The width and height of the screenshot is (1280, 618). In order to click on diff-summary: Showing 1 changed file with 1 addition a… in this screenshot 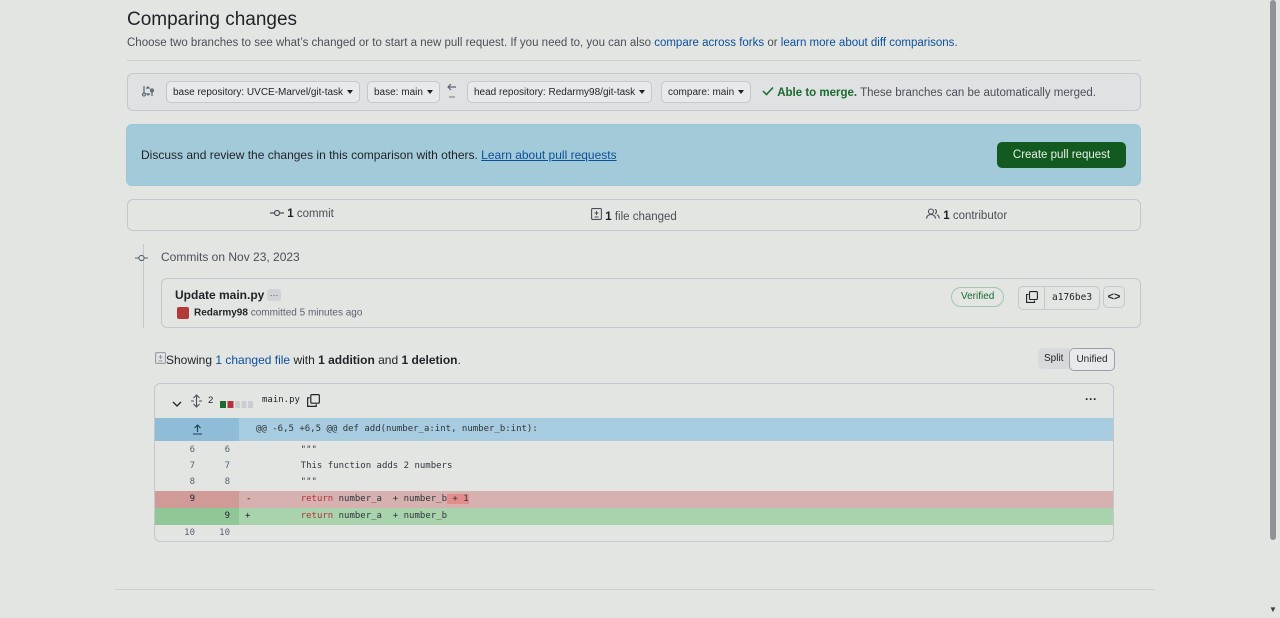, I will do `click(308, 359)`.